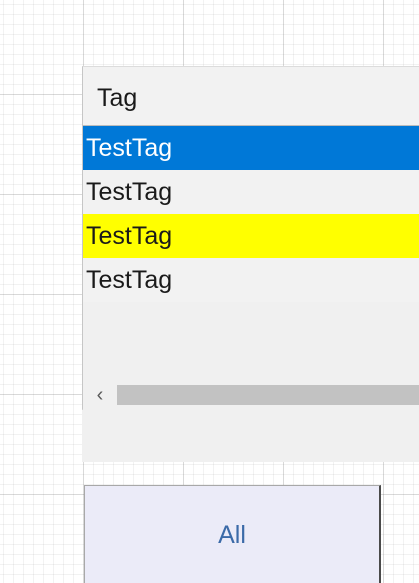 The image size is (419, 583). What do you see at coordinates (232, 534) in the screenshot?
I see `all-button: All` at bounding box center [232, 534].